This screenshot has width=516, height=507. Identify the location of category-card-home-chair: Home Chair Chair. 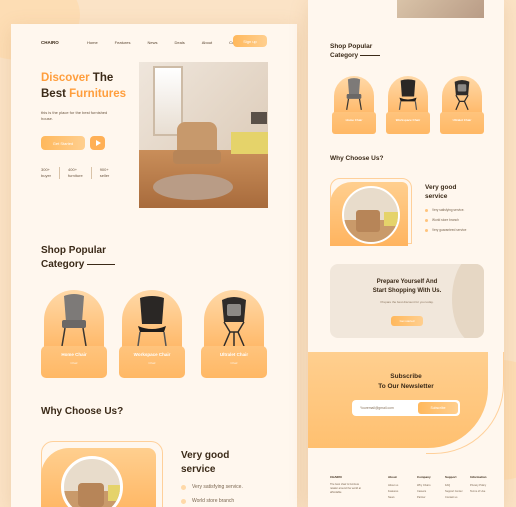
(74, 334).